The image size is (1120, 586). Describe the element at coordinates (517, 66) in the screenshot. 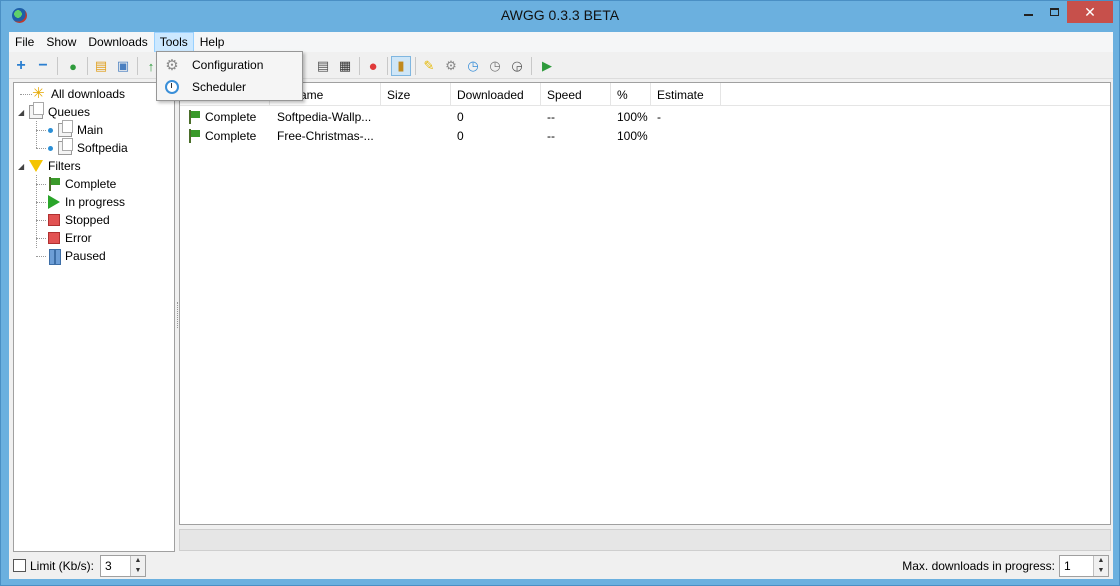

I see `timer-button: ◶` at that location.